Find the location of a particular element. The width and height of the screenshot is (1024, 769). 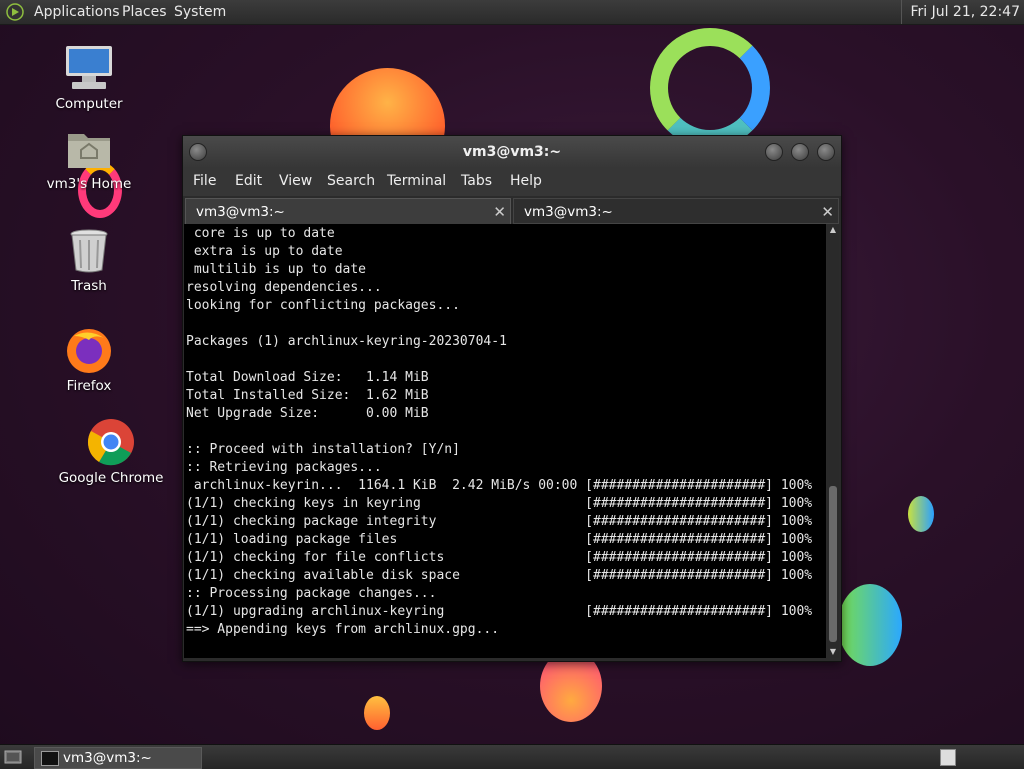

taskbar-terminal-button: vm3@vm3:~ is located at coordinates (118, 758).